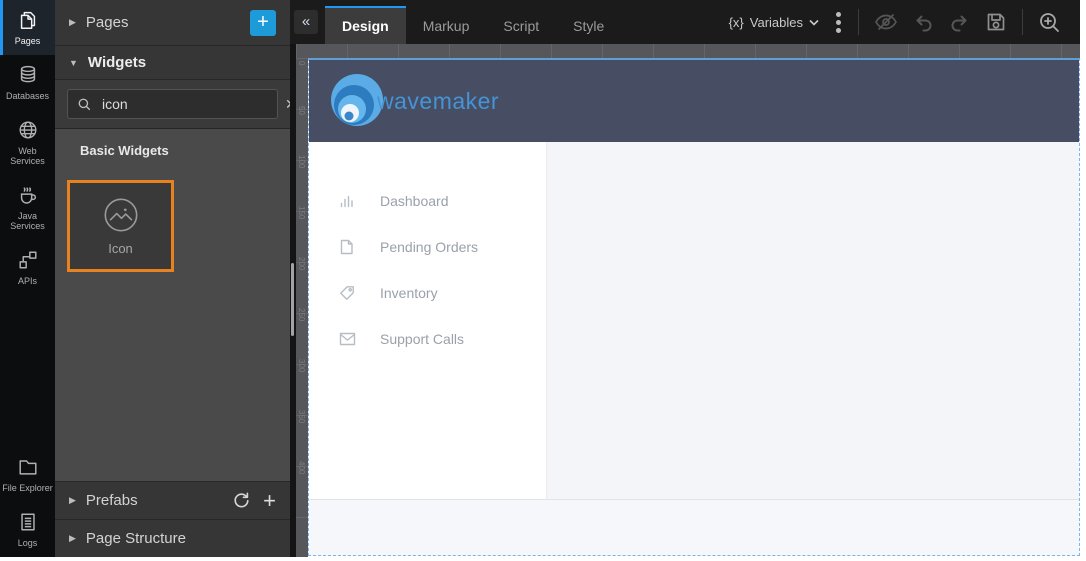 The width and height of the screenshot is (1086, 561). What do you see at coordinates (301, 366) in the screenshot?
I see `ruler-mark: 300` at bounding box center [301, 366].